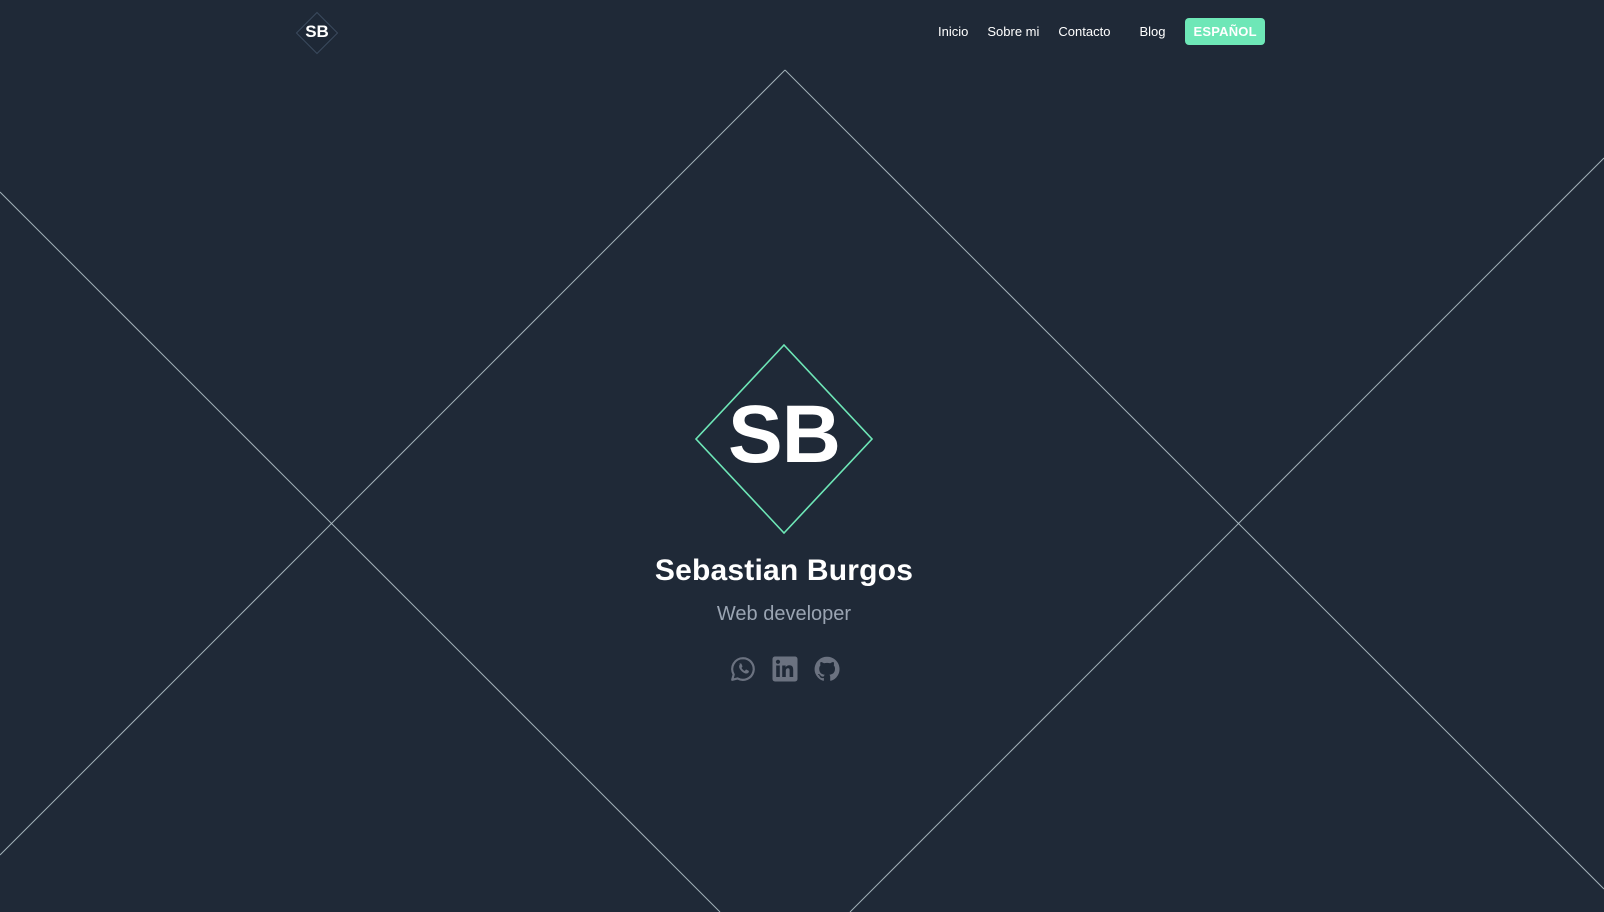 Image resolution: width=1604 pixels, height=912 pixels. I want to click on linkedin-link, so click(785, 669).